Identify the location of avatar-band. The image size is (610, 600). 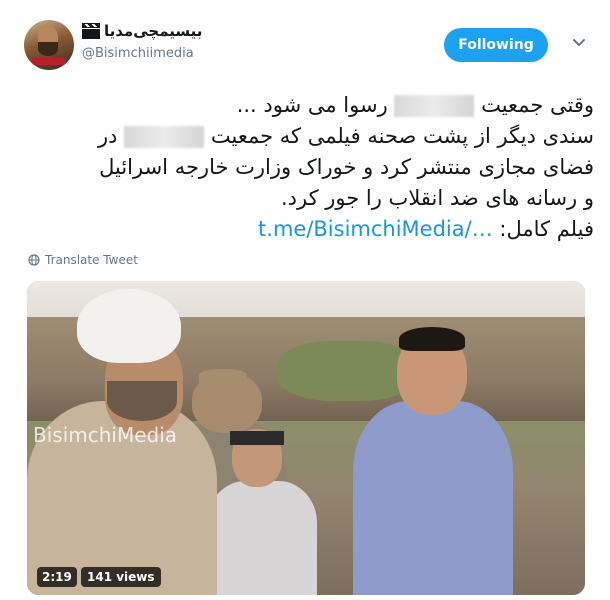
(49, 61).